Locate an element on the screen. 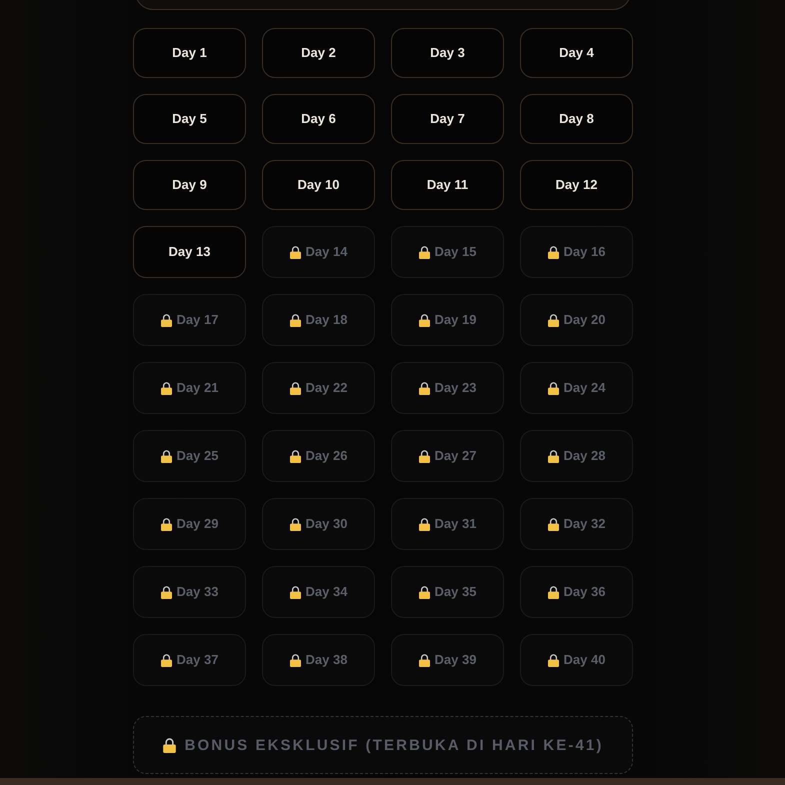 Image resolution: width=785 pixels, height=785 pixels. day-button: Day 2 is located at coordinates (318, 53).